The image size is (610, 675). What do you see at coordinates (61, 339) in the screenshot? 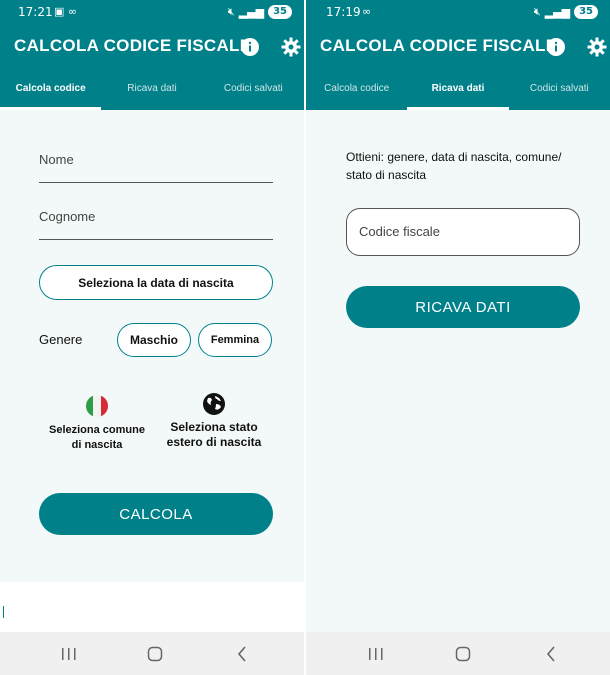
I see `genere-label: Genere` at bounding box center [61, 339].